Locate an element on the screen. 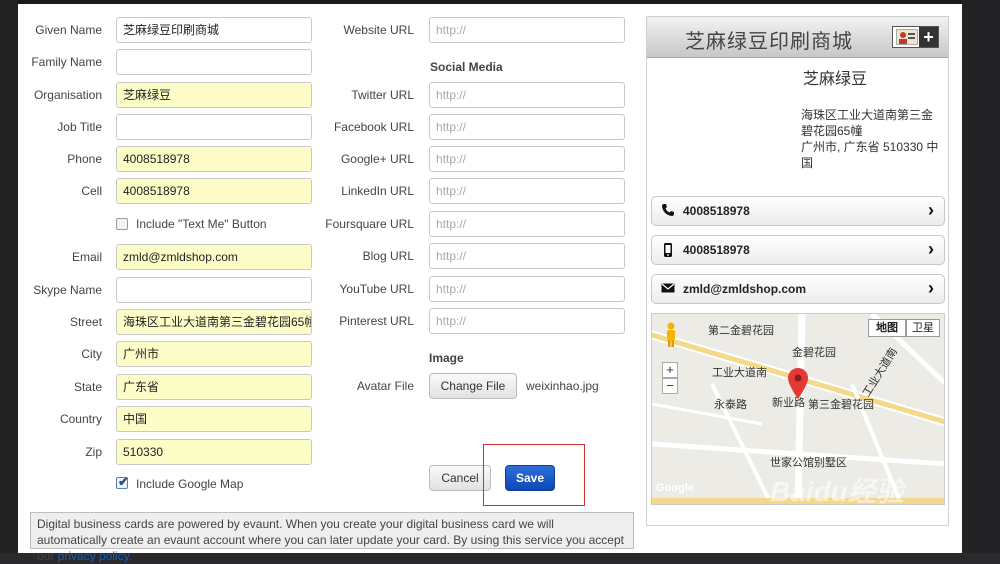 Image resolution: width=1000 pixels, height=564 pixels. pinterest-urllabel: Pinterest URL is located at coordinates (376, 321).